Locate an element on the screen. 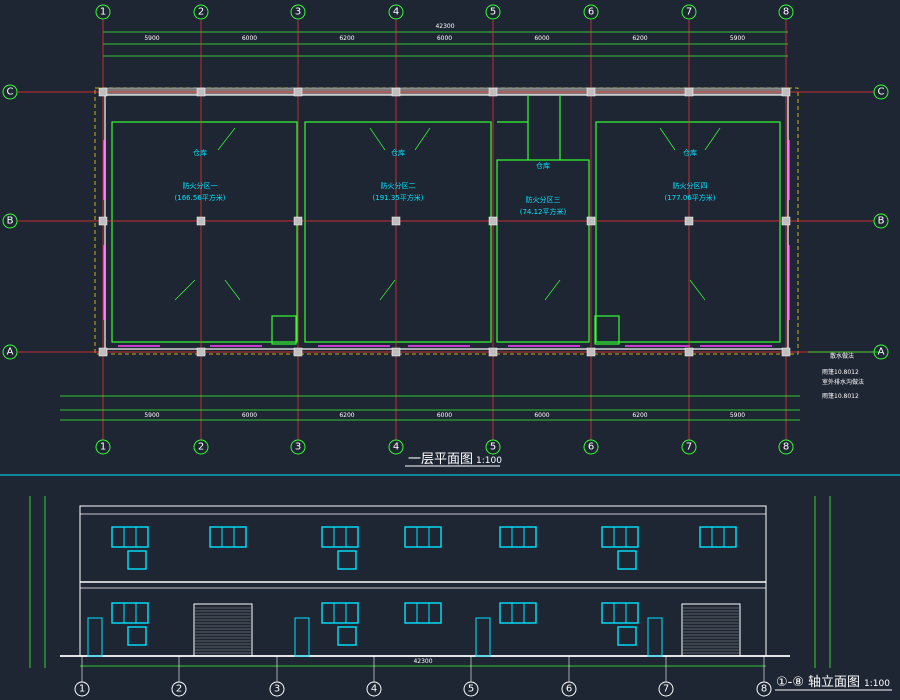  column-6B is located at coordinates (591, 221).